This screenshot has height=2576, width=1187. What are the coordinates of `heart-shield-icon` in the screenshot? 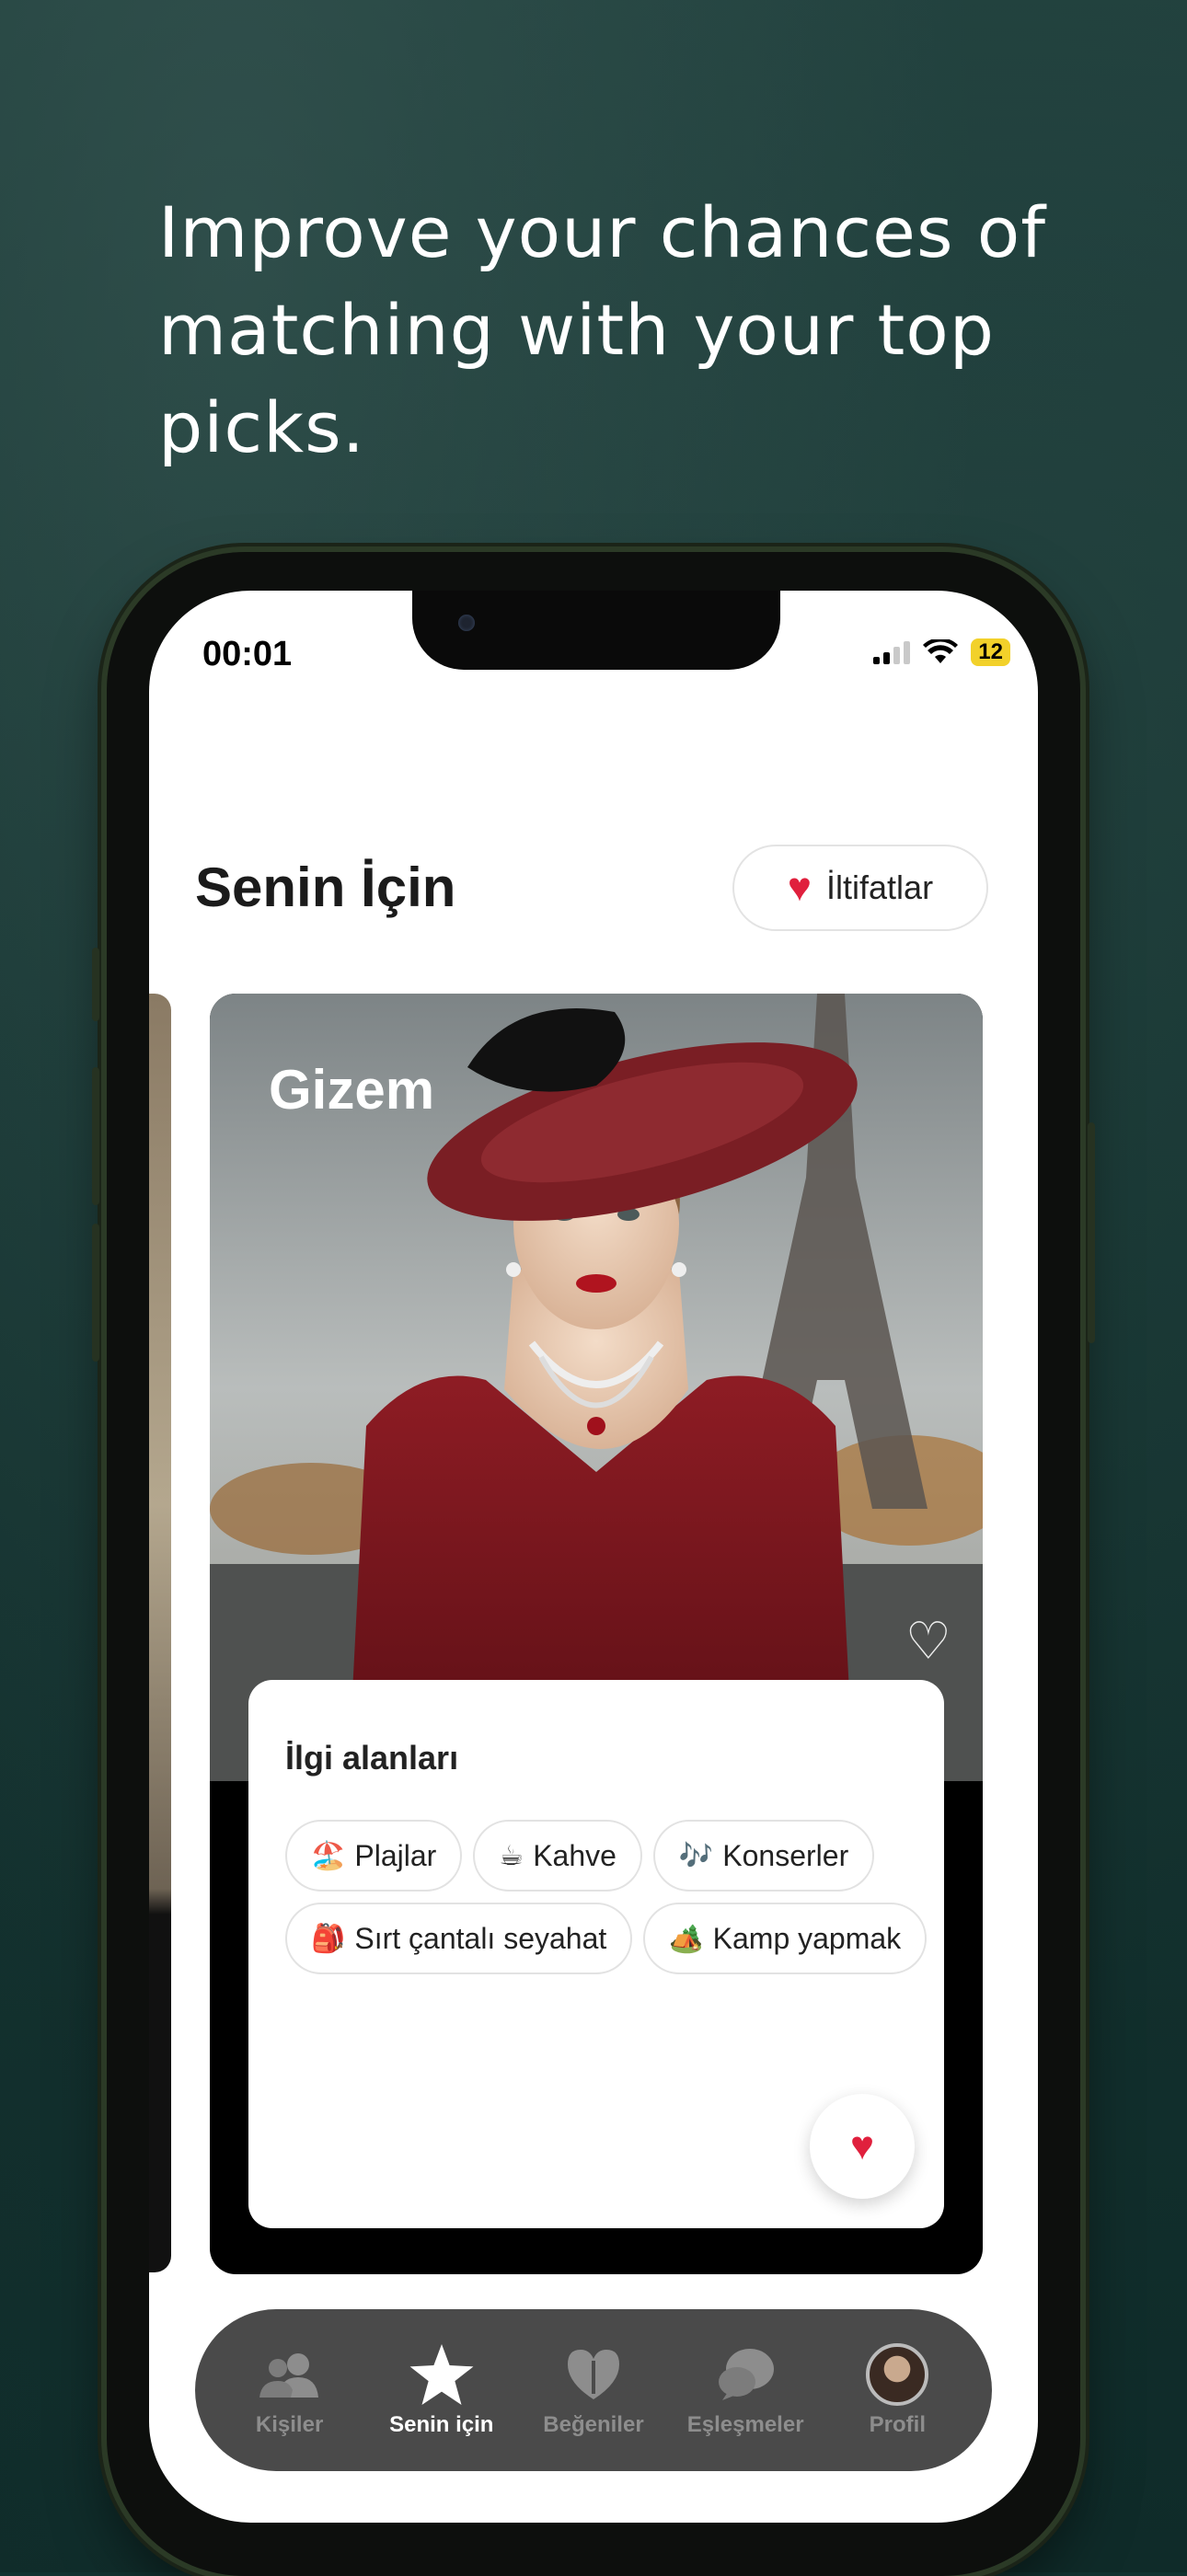 It's located at (593, 2374).